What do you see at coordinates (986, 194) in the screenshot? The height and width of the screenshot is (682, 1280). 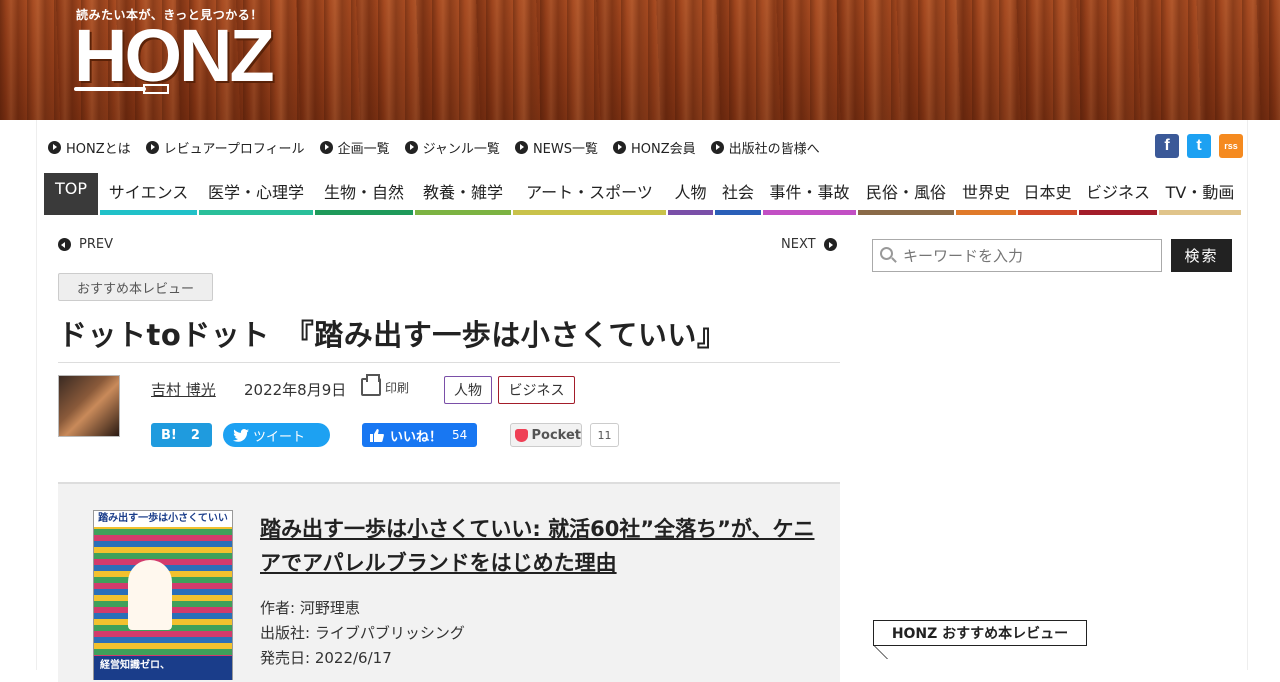 I see `nav-item-10: 世界史` at bounding box center [986, 194].